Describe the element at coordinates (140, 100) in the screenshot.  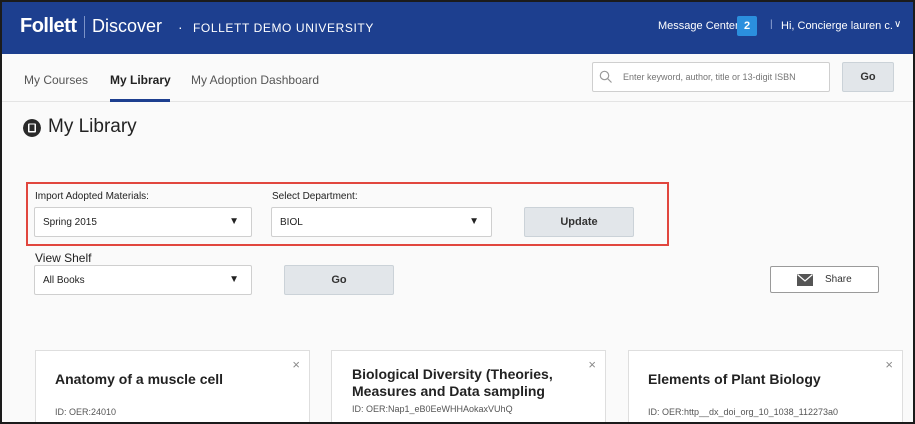
I see `active-tab-indicator` at that location.